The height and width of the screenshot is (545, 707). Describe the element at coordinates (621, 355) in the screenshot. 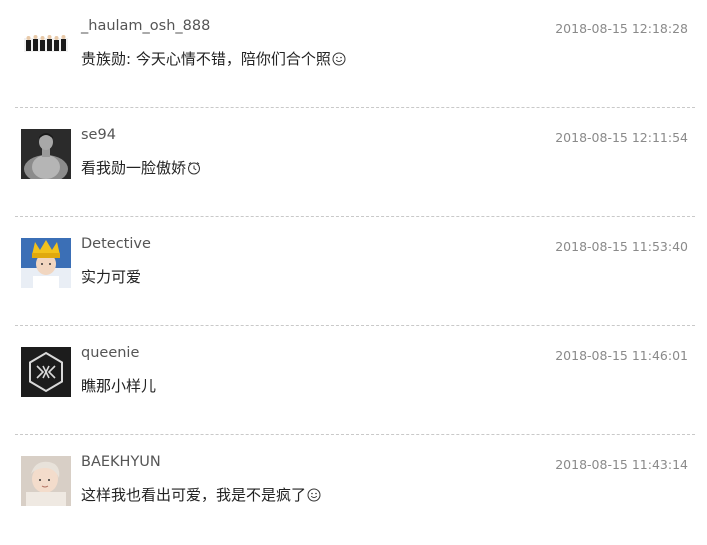

I see `timestamp: 2018-08-15 11:46:01` at that location.